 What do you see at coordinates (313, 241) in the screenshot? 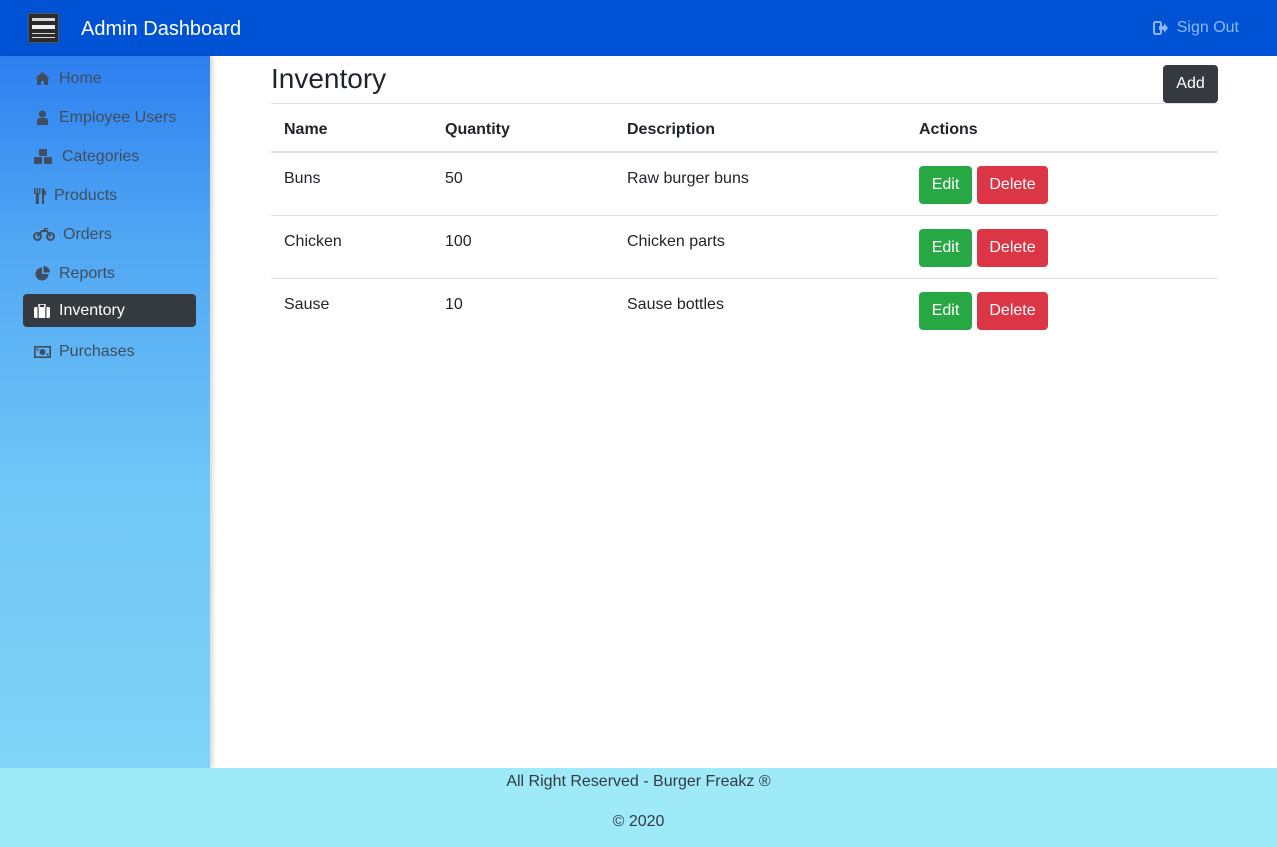
I see `cell-name: Chicken` at bounding box center [313, 241].